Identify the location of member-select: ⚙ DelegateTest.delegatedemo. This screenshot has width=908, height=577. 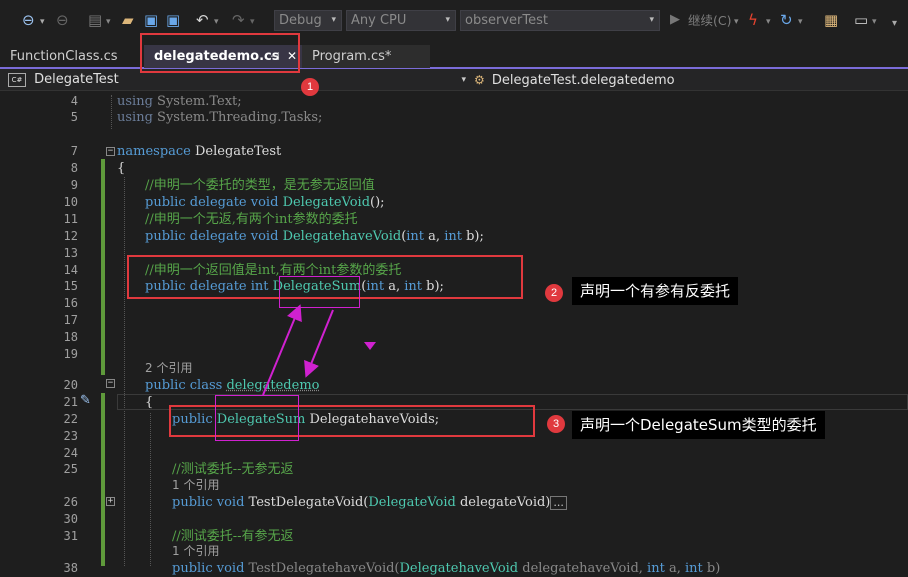
(689, 80).